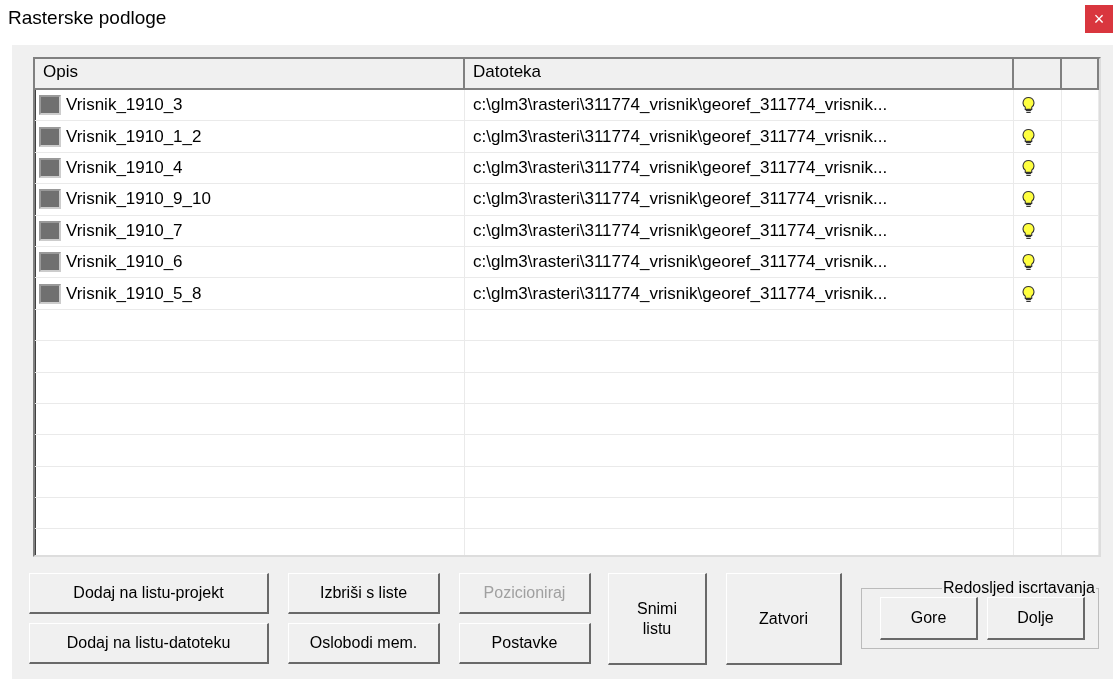 The width and height of the screenshot is (1113, 679). I want to click on order-button: Dolje, so click(1036, 618).